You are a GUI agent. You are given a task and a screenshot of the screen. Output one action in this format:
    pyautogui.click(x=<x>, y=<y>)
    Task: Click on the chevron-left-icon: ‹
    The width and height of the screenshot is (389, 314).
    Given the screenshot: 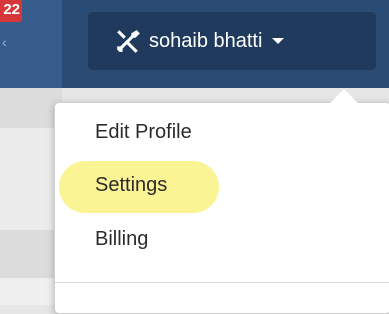 What is the action you would take?
    pyautogui.click(x=4, y=42)
    